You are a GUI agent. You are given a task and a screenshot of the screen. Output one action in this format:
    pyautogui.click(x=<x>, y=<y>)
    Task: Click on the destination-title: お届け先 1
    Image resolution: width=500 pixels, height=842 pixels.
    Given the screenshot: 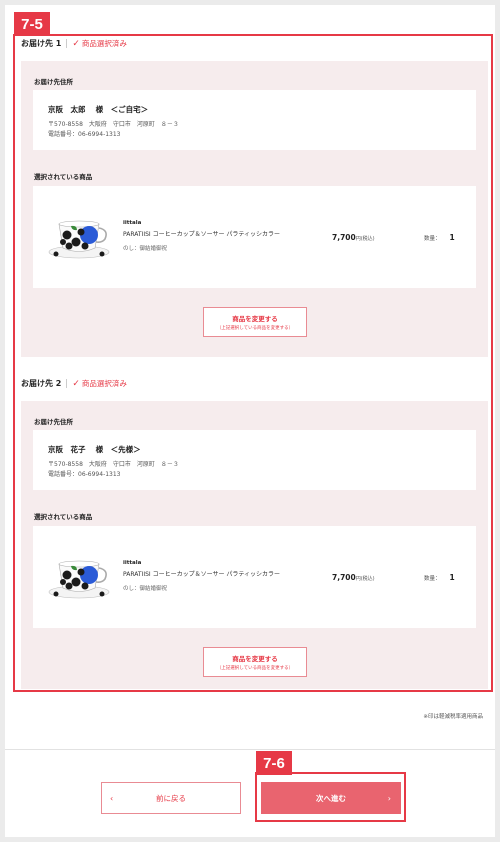 What is the action you would take?
    pyautogui.click(x=41, y=43)
    